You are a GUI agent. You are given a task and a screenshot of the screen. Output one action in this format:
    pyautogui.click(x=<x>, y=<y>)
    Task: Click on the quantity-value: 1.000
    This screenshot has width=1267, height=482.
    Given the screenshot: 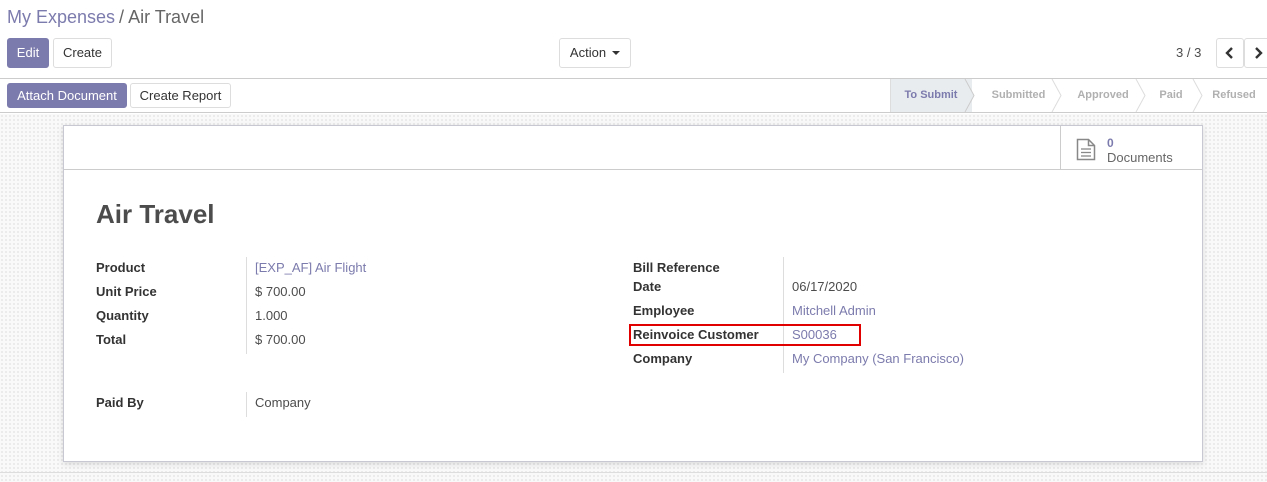 What is the action you would take?
    pyautogui.click(x=271, y=315)
    